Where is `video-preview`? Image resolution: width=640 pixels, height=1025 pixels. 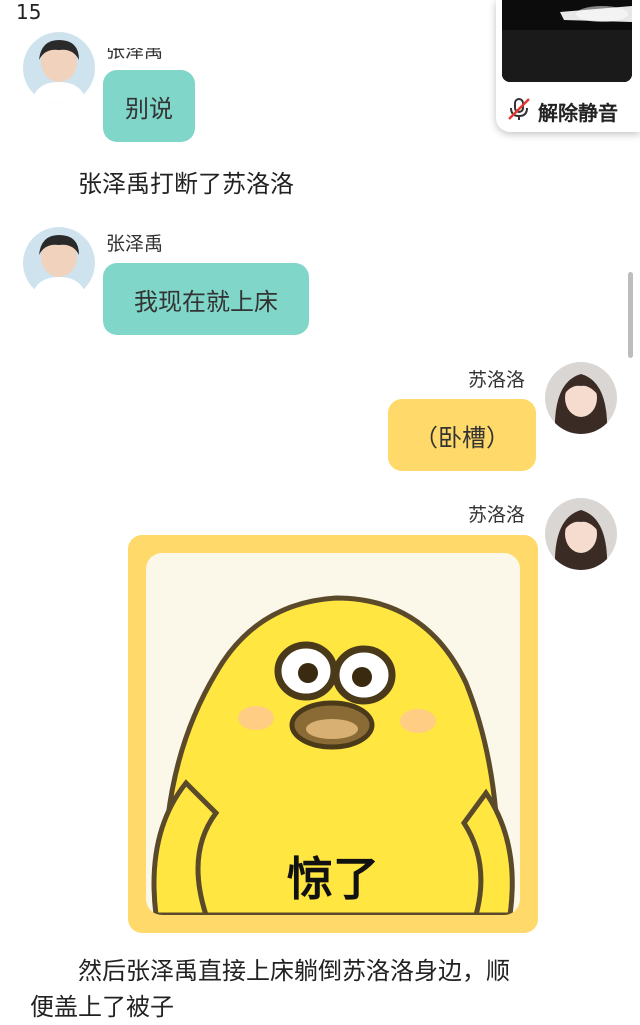
video-preview is located at coordinates (567, 41).